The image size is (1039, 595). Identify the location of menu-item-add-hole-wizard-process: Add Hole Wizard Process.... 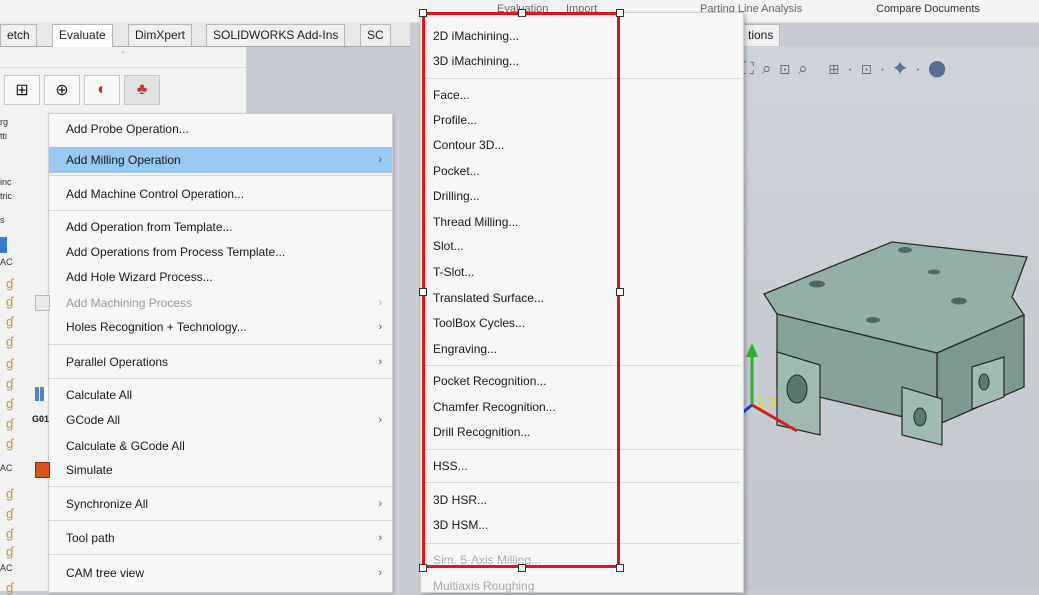
(220, 277).